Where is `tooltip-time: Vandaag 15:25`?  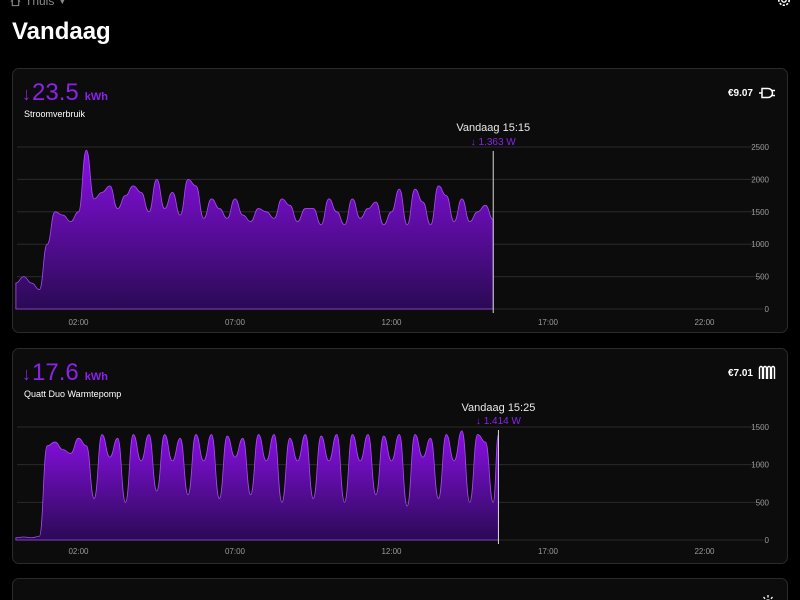 tooltip-time: Vandaag 15:25 is located at coordinates (499, 408).